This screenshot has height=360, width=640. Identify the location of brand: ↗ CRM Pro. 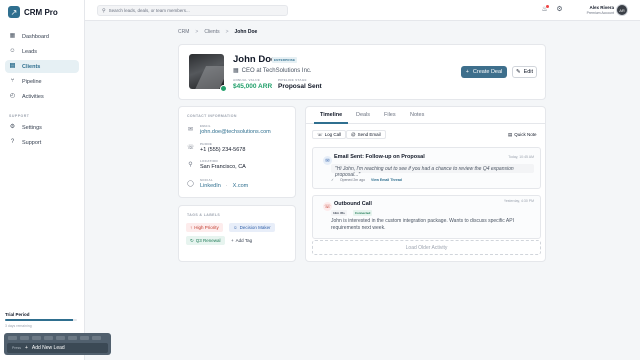
(42, 12).